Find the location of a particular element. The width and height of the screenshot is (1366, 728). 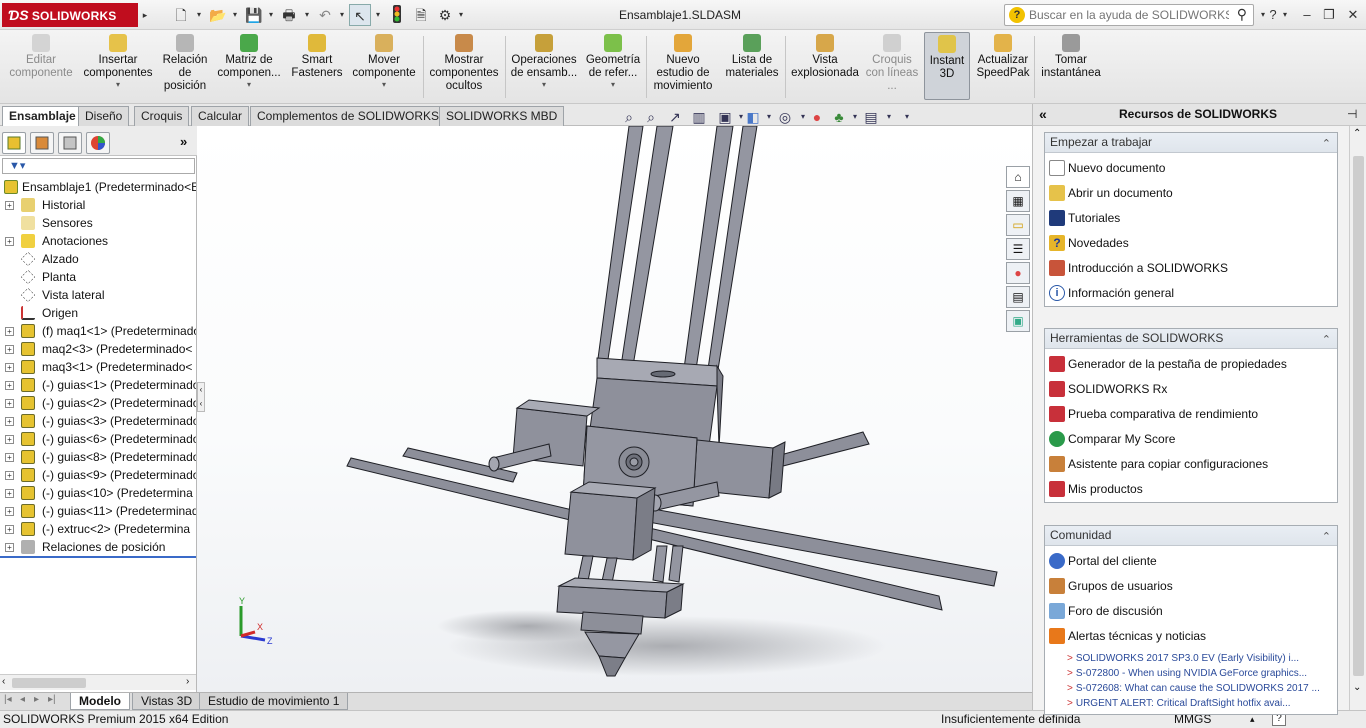

tree-node: + (-) guias<6> (Predeterminado is located at coordinates (98, 439).